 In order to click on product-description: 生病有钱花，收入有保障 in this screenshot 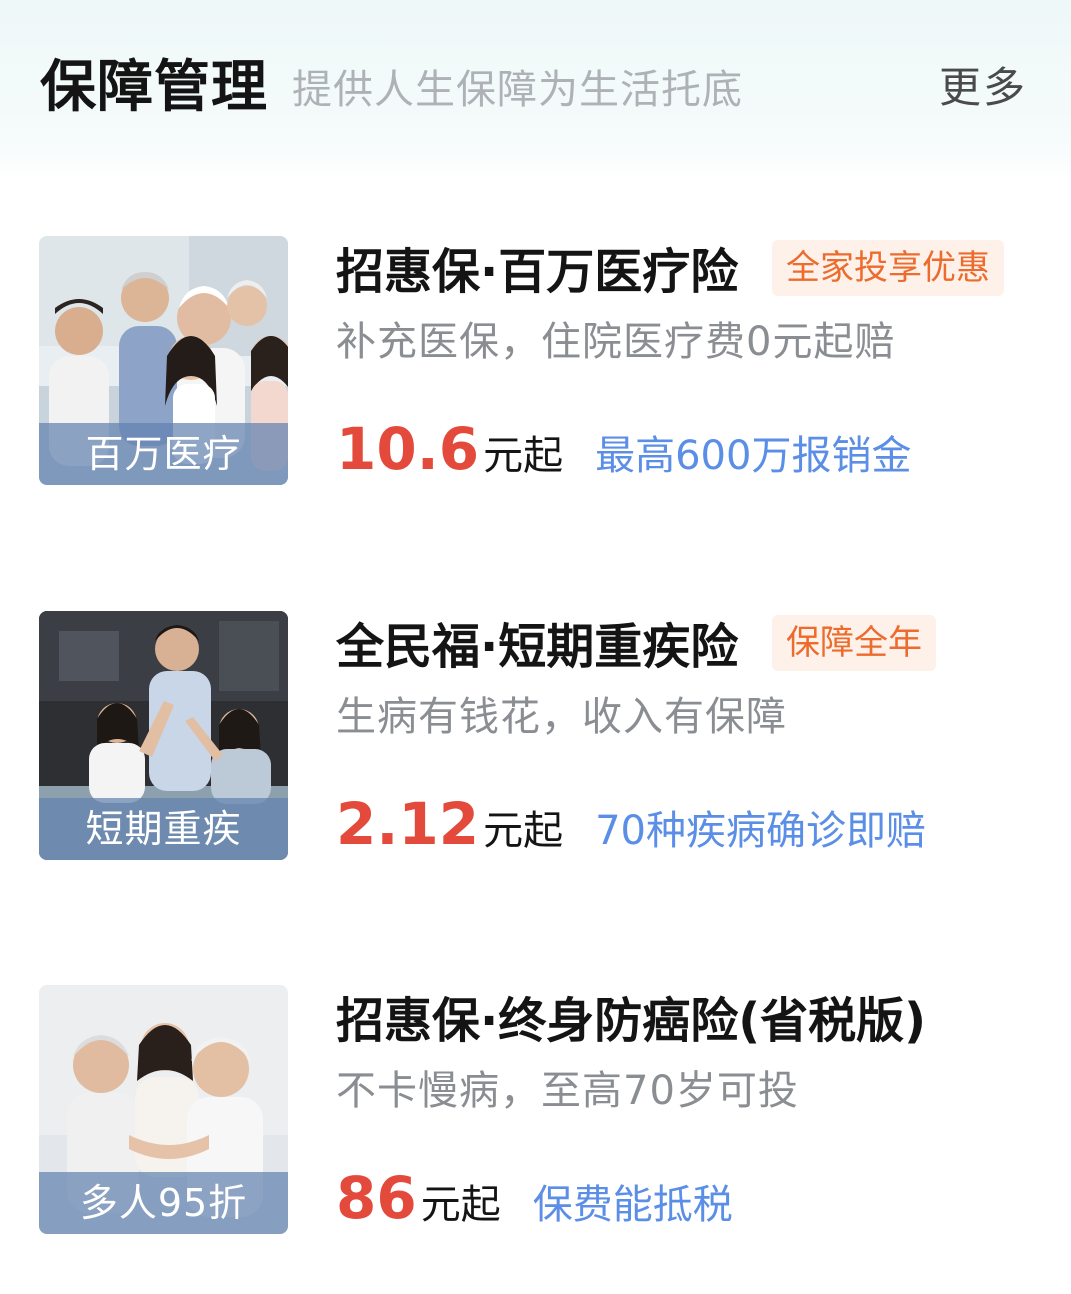, I will do `click(561, 717)`.